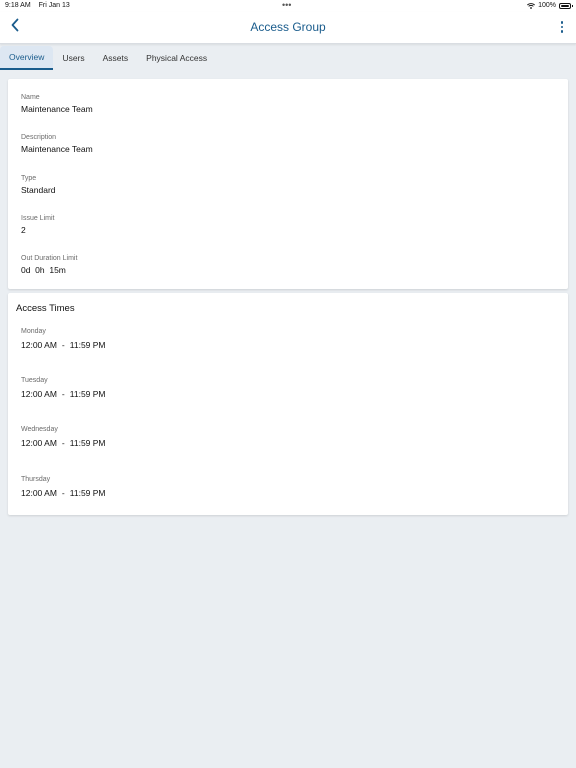 Image resolution: width=576 pixels, height=768 pixels. I want to click on time-range-wednesday: 12:00 AM -11:59 PM, so click(63, 443).